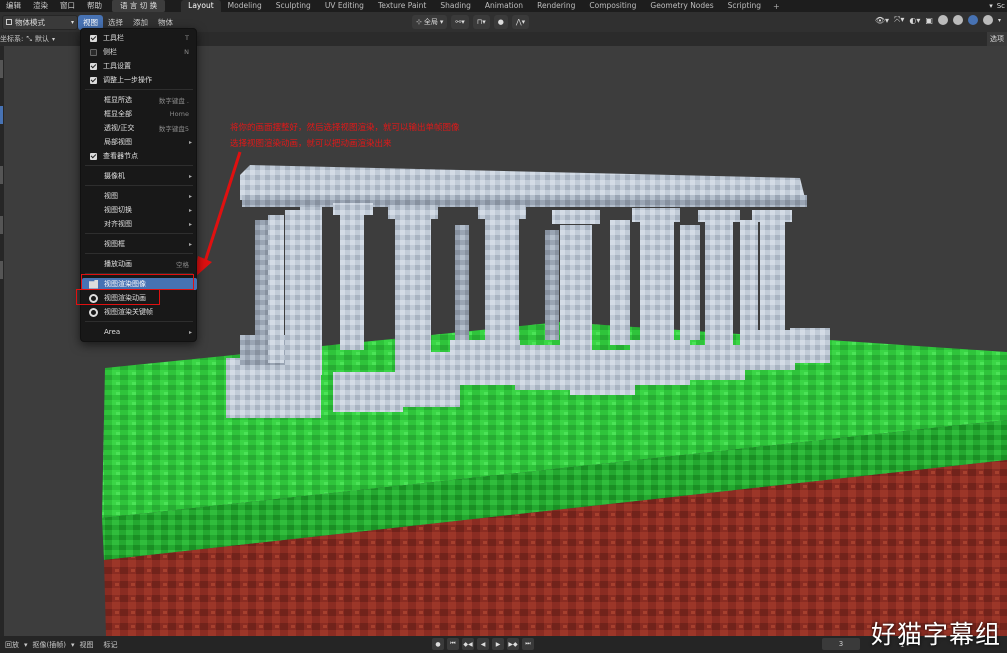  What do you see at coordinates (1, 115) in the screenshot?
I see `tool-button-active` at bounding box center [1, 115].